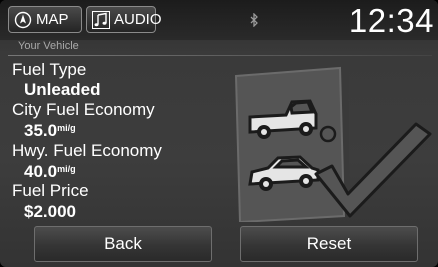 This screenshot has width=438, height=267. Describe the element at coordinates (49, 69) in the screenshot. I see `fuel-type-label: Fuel Type` at that location.